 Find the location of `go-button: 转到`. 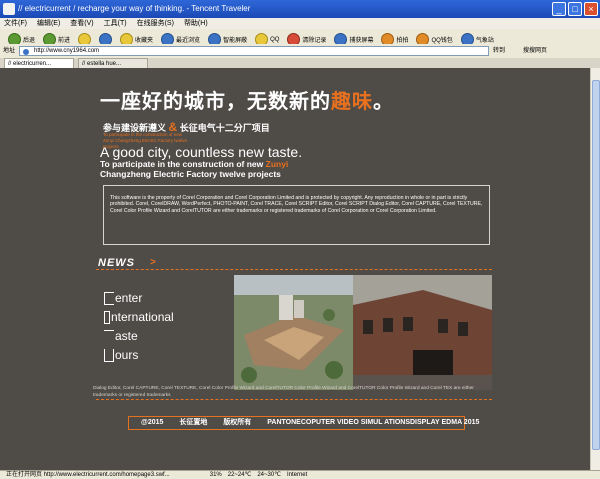

go-button: 转到 is located at coordinates (499, 51).